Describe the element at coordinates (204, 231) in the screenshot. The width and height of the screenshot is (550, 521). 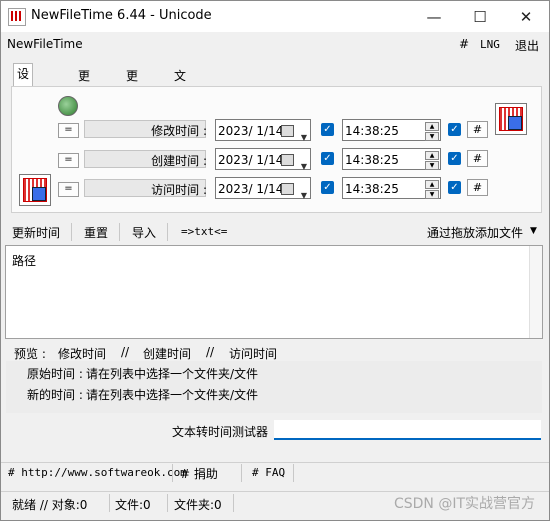
I see `txt-export-button: =>txt<=` at that location.